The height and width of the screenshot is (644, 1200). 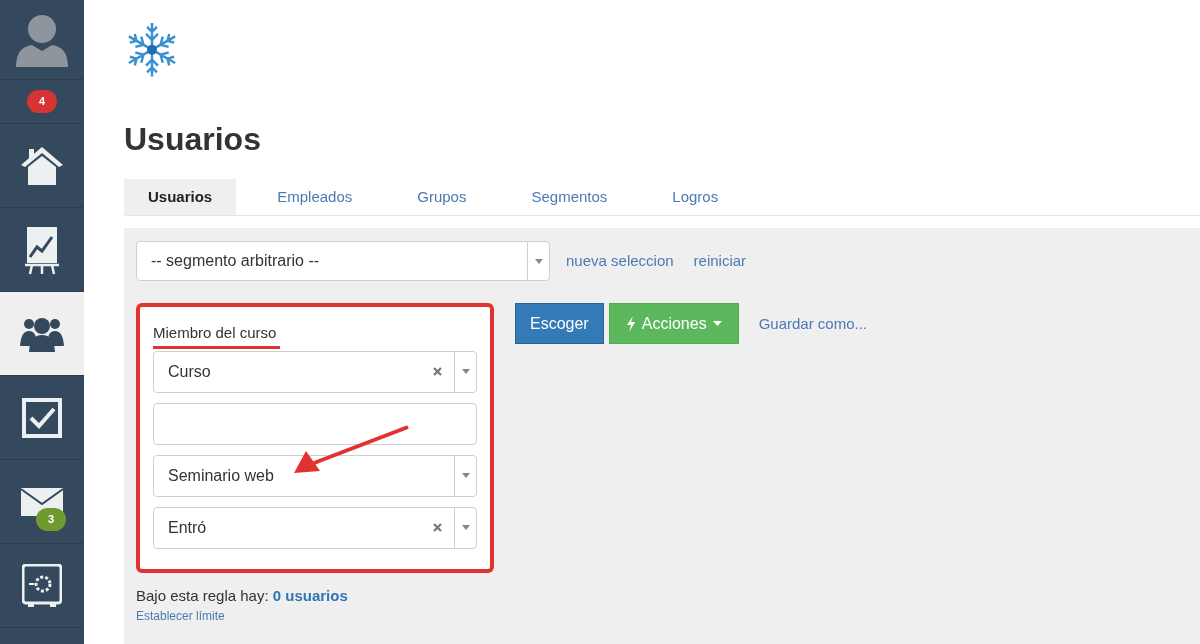 What do you see at coordinates (187, 527) in the screenshot?
I see `select-value: Entró` at bounding box center [187, 527].